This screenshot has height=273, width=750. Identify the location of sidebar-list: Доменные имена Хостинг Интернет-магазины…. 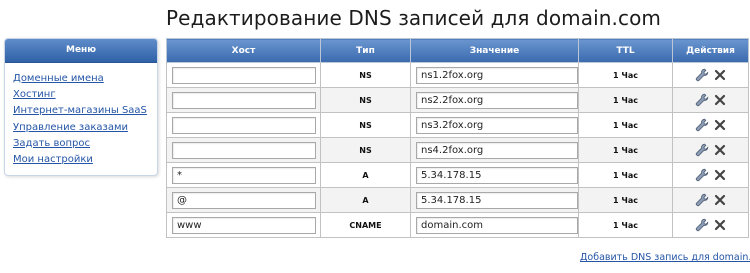
(81, 115).